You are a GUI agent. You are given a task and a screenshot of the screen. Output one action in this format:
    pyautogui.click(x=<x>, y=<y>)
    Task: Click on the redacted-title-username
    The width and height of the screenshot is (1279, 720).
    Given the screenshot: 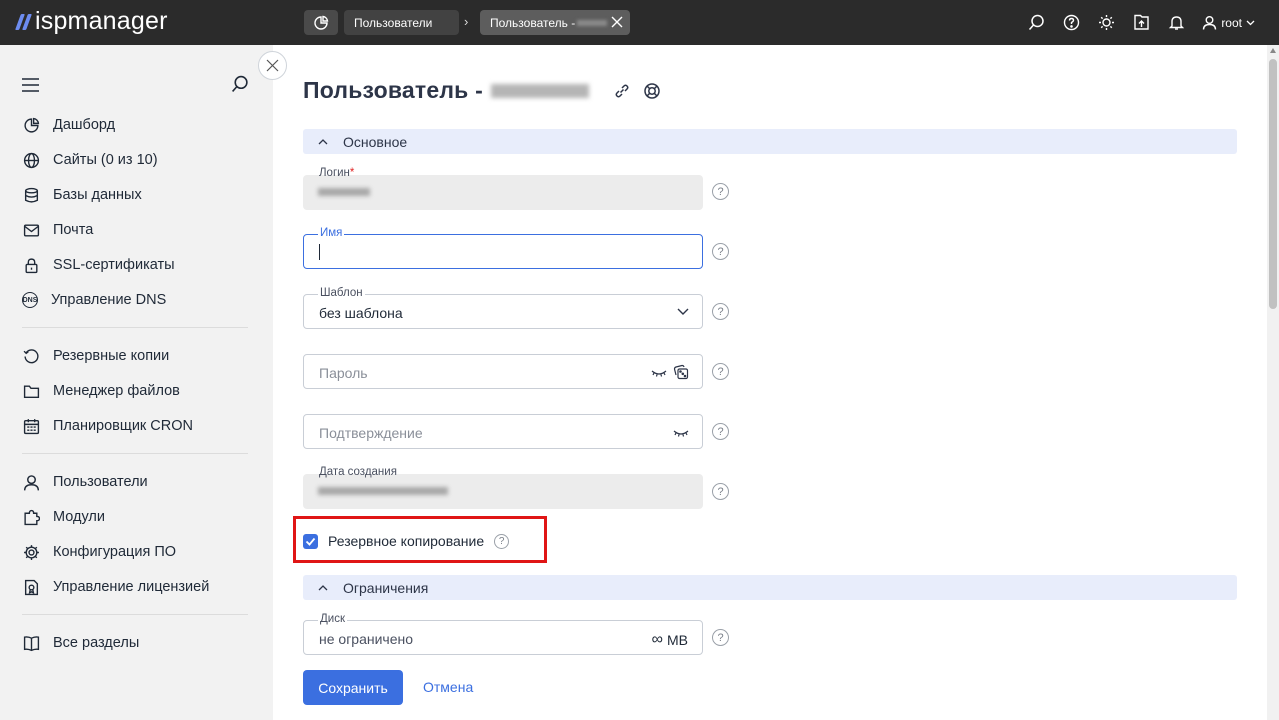 What is the action you would take?
    pyautogui.click(x=539, y=90)
    